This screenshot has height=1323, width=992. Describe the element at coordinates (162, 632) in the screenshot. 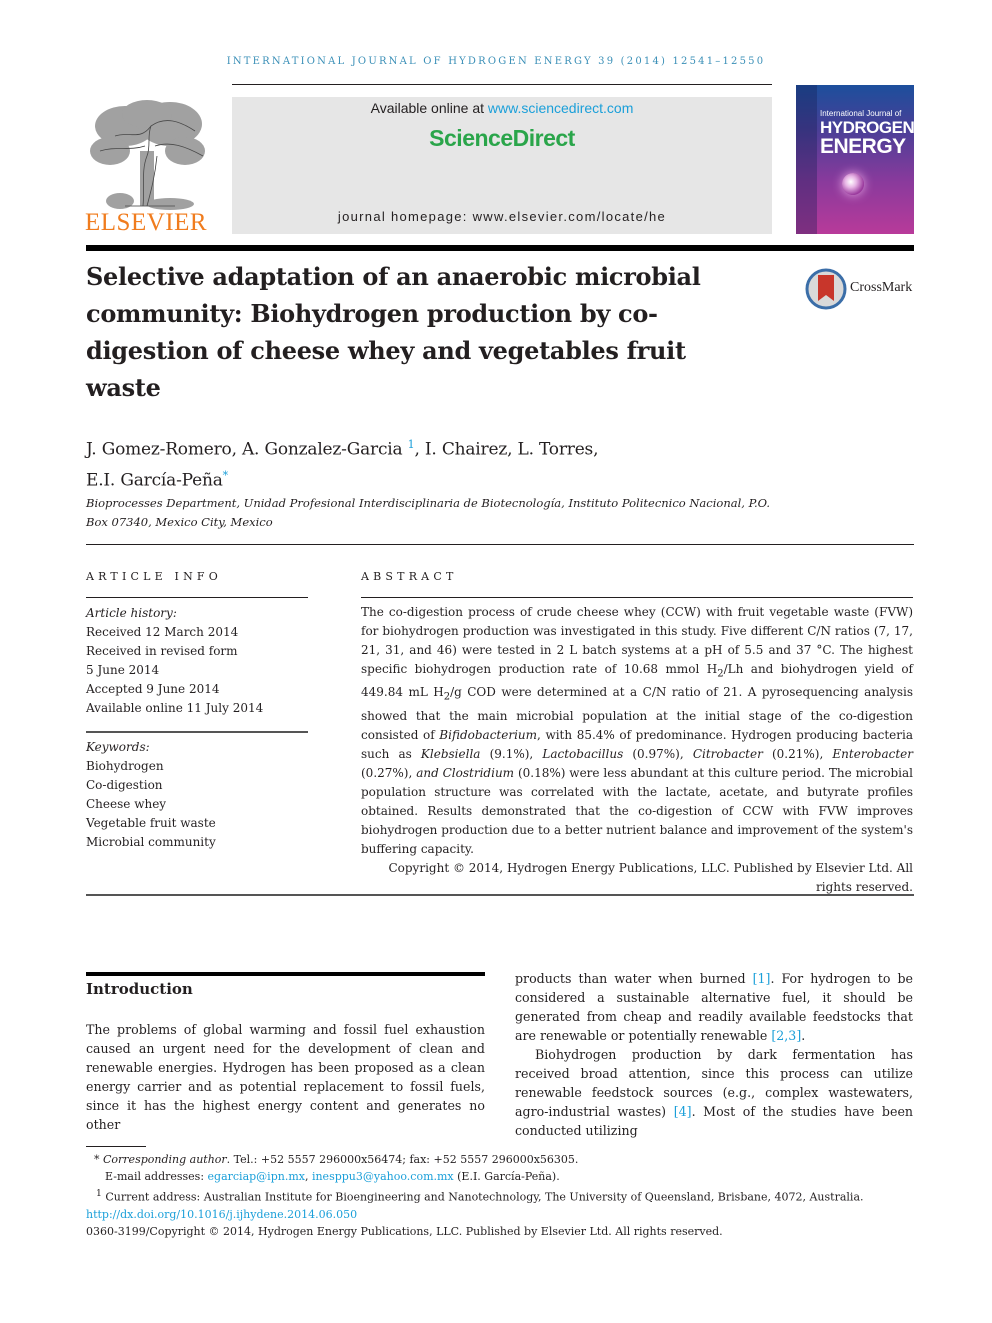

I see `history-item: Received 12 March 2014` at that location.